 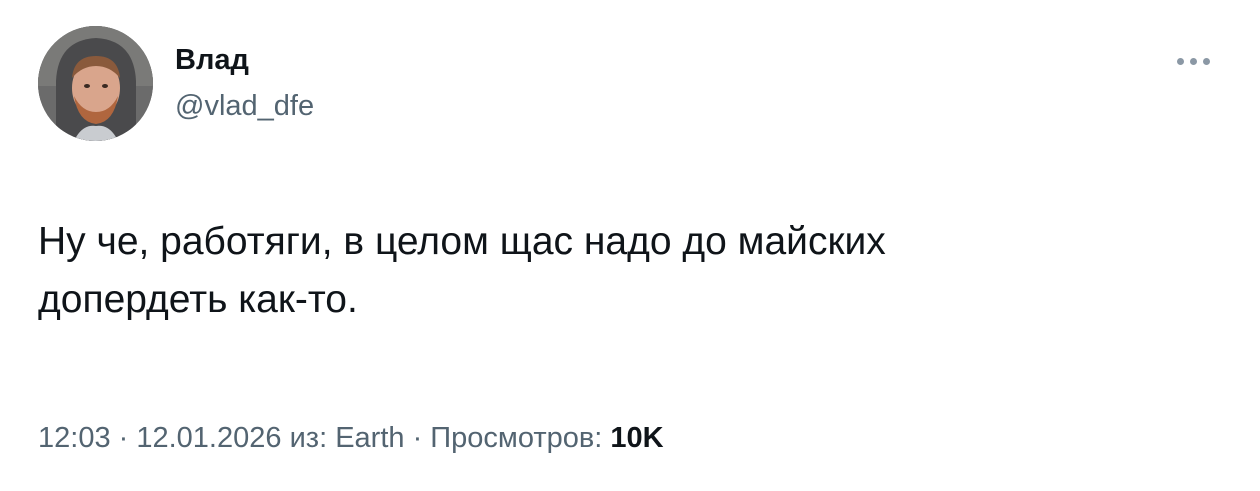 What do you see at coordinates (308, 438) in the screenshot?
I see `source-prefix: из:` at bounding box center [308, 438].